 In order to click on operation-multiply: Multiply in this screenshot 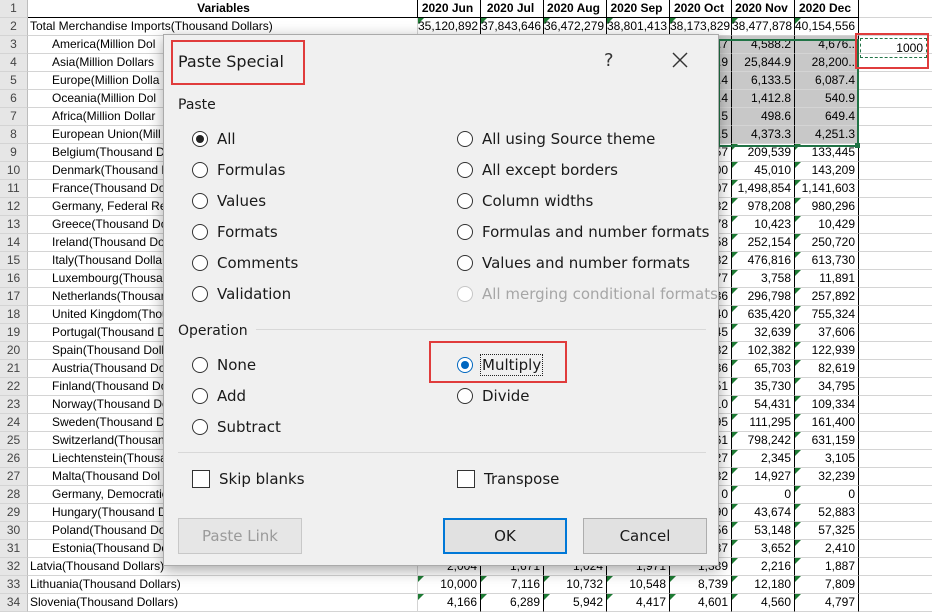, I will do `click(500, 365)`.